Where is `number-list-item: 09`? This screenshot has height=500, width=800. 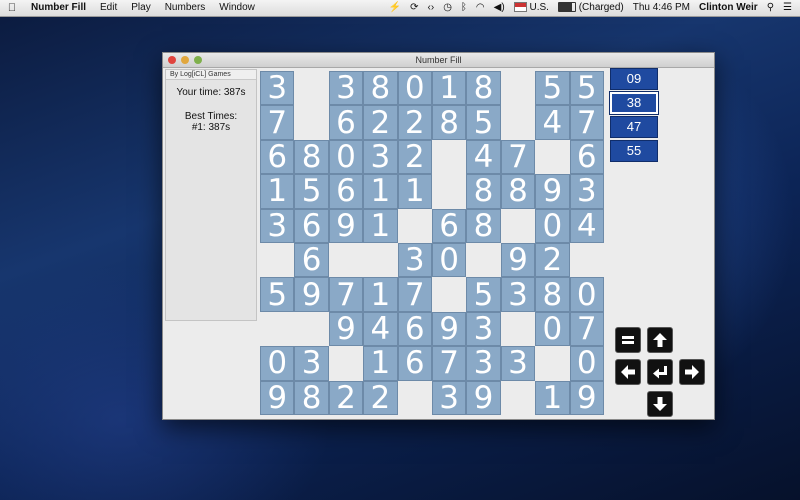 number-list-item: 09 is located at coordinates (634, 79).